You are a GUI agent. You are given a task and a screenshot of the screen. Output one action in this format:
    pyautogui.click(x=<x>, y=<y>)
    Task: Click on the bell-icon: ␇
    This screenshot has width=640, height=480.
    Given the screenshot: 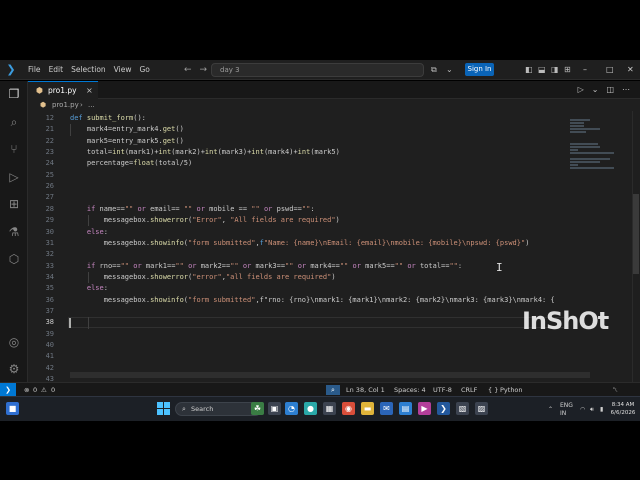 What is the action you would take?
    pyautogui.click(x=615, y=390)
    